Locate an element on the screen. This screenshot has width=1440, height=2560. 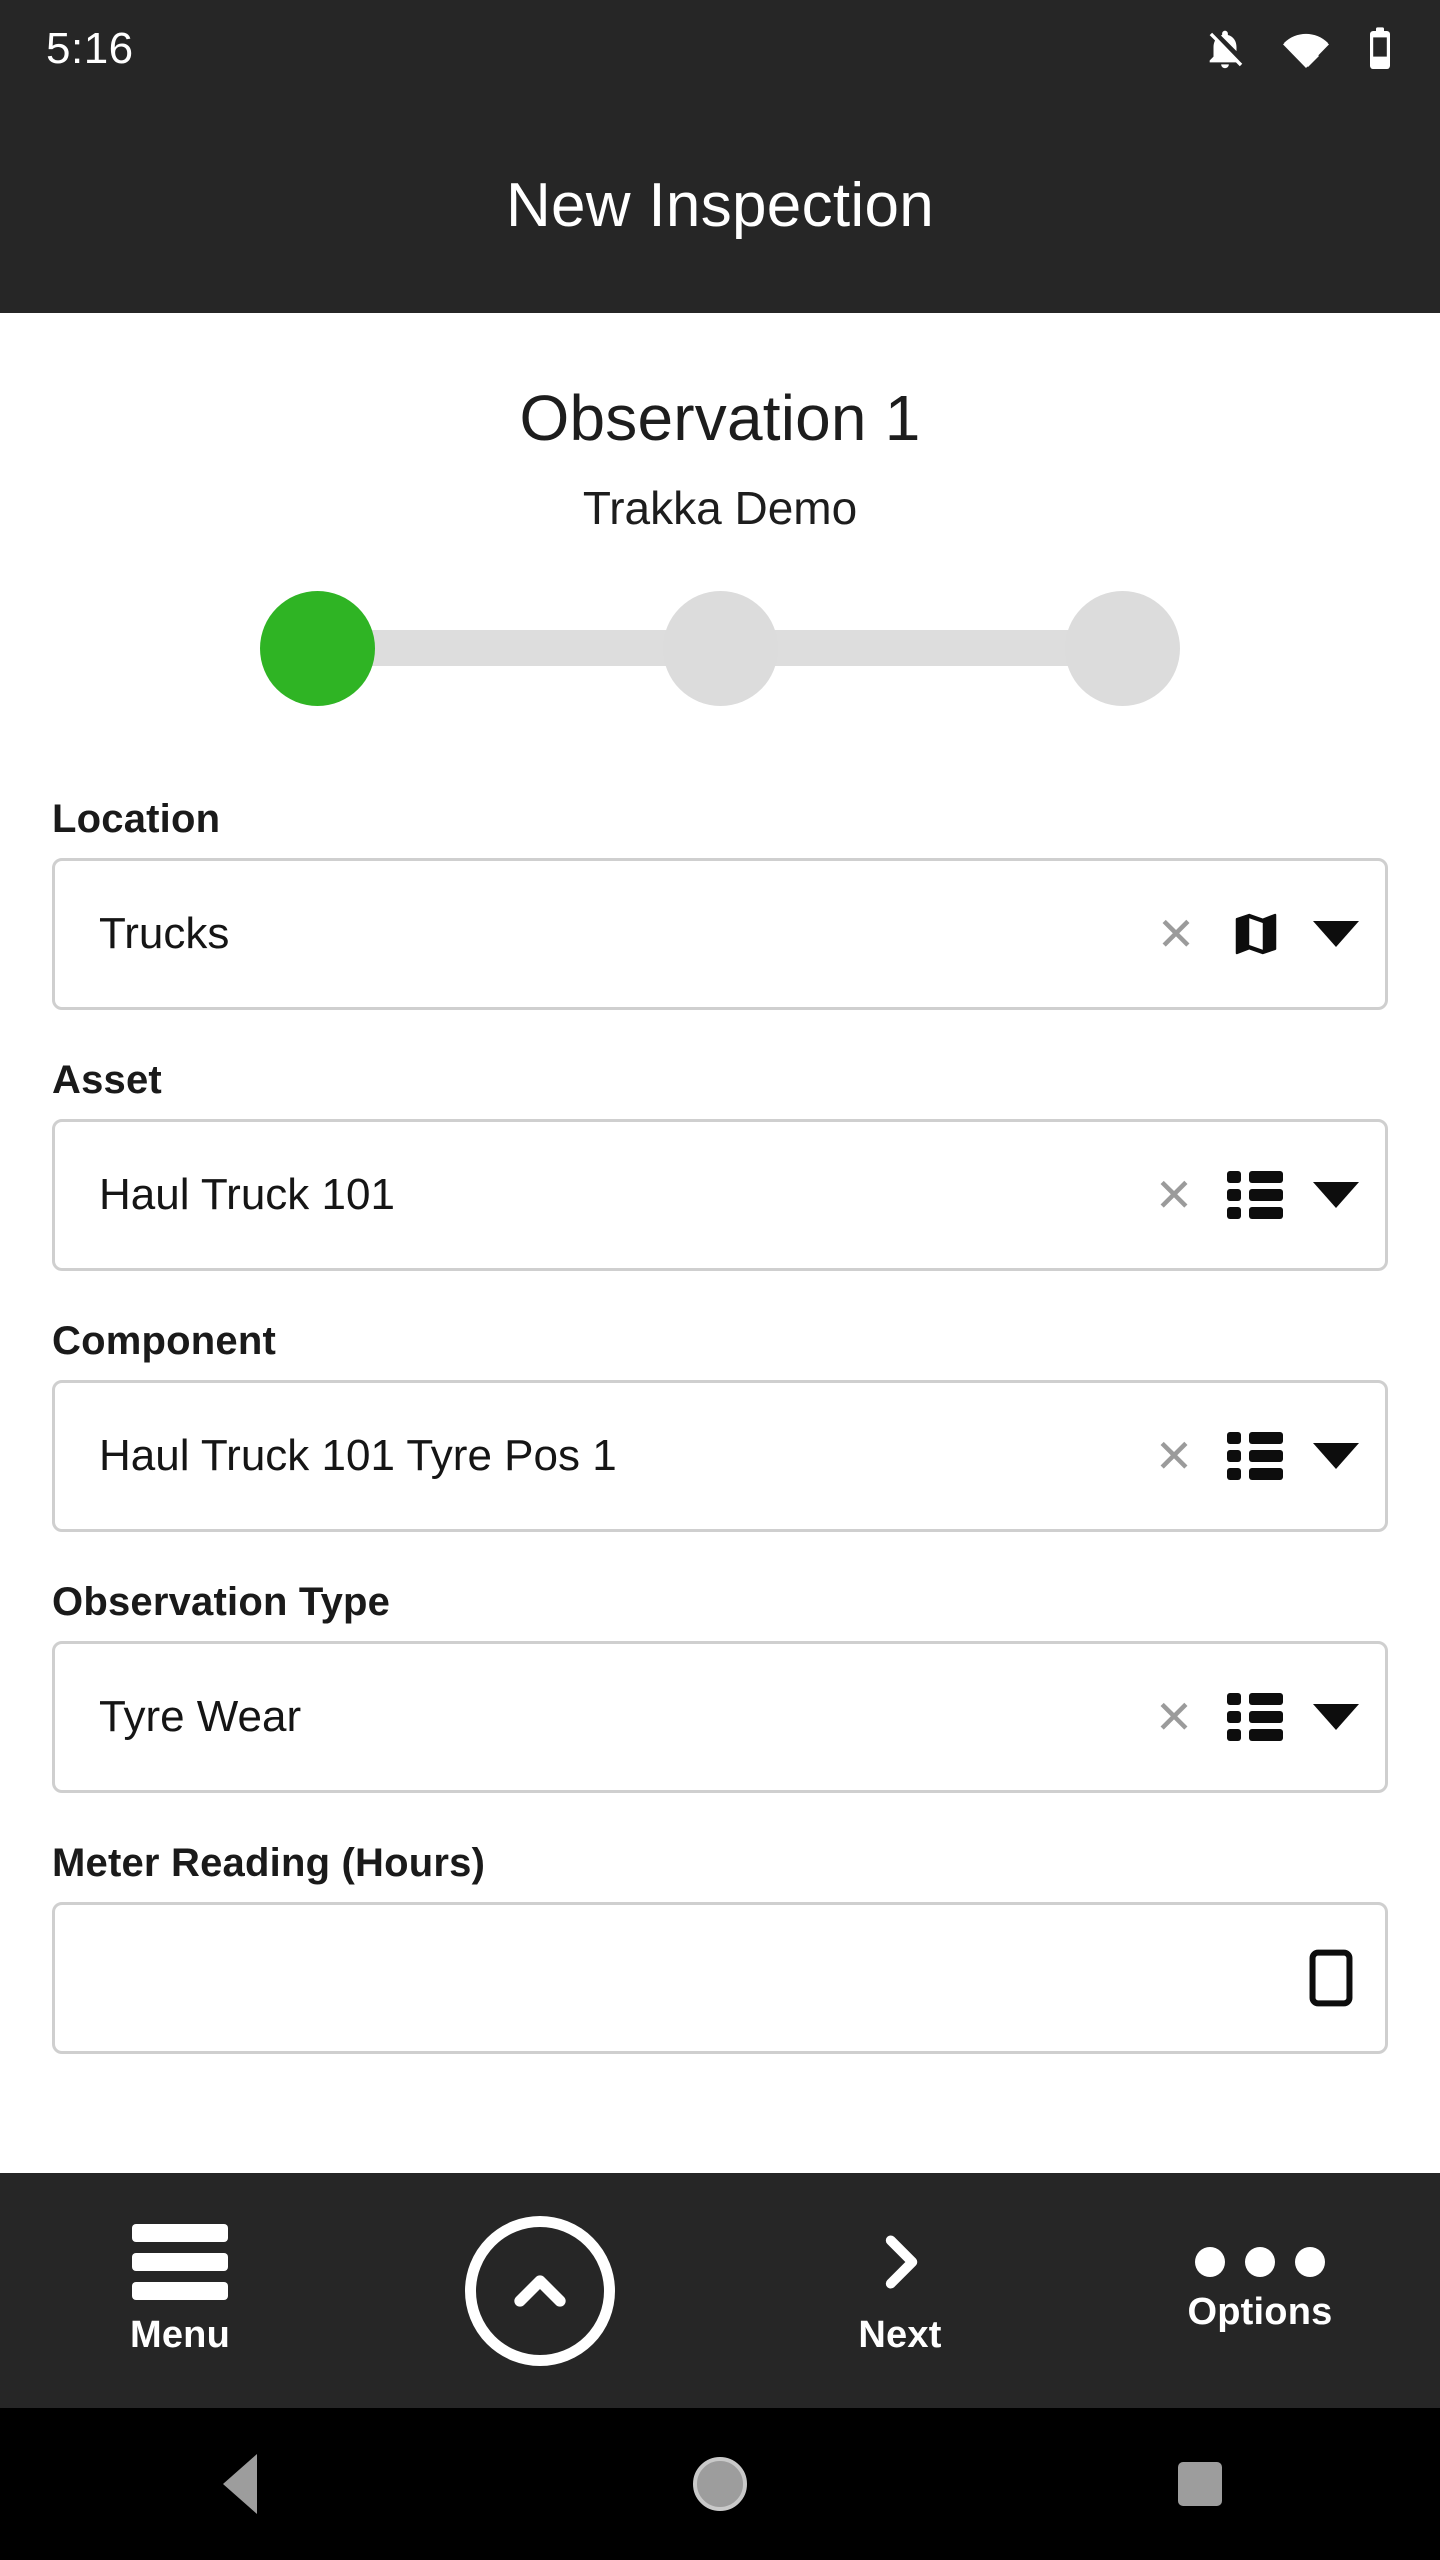
component-value: Haul Truck 101 Tyre Pos 1 is located at coordinates (358, 1455).